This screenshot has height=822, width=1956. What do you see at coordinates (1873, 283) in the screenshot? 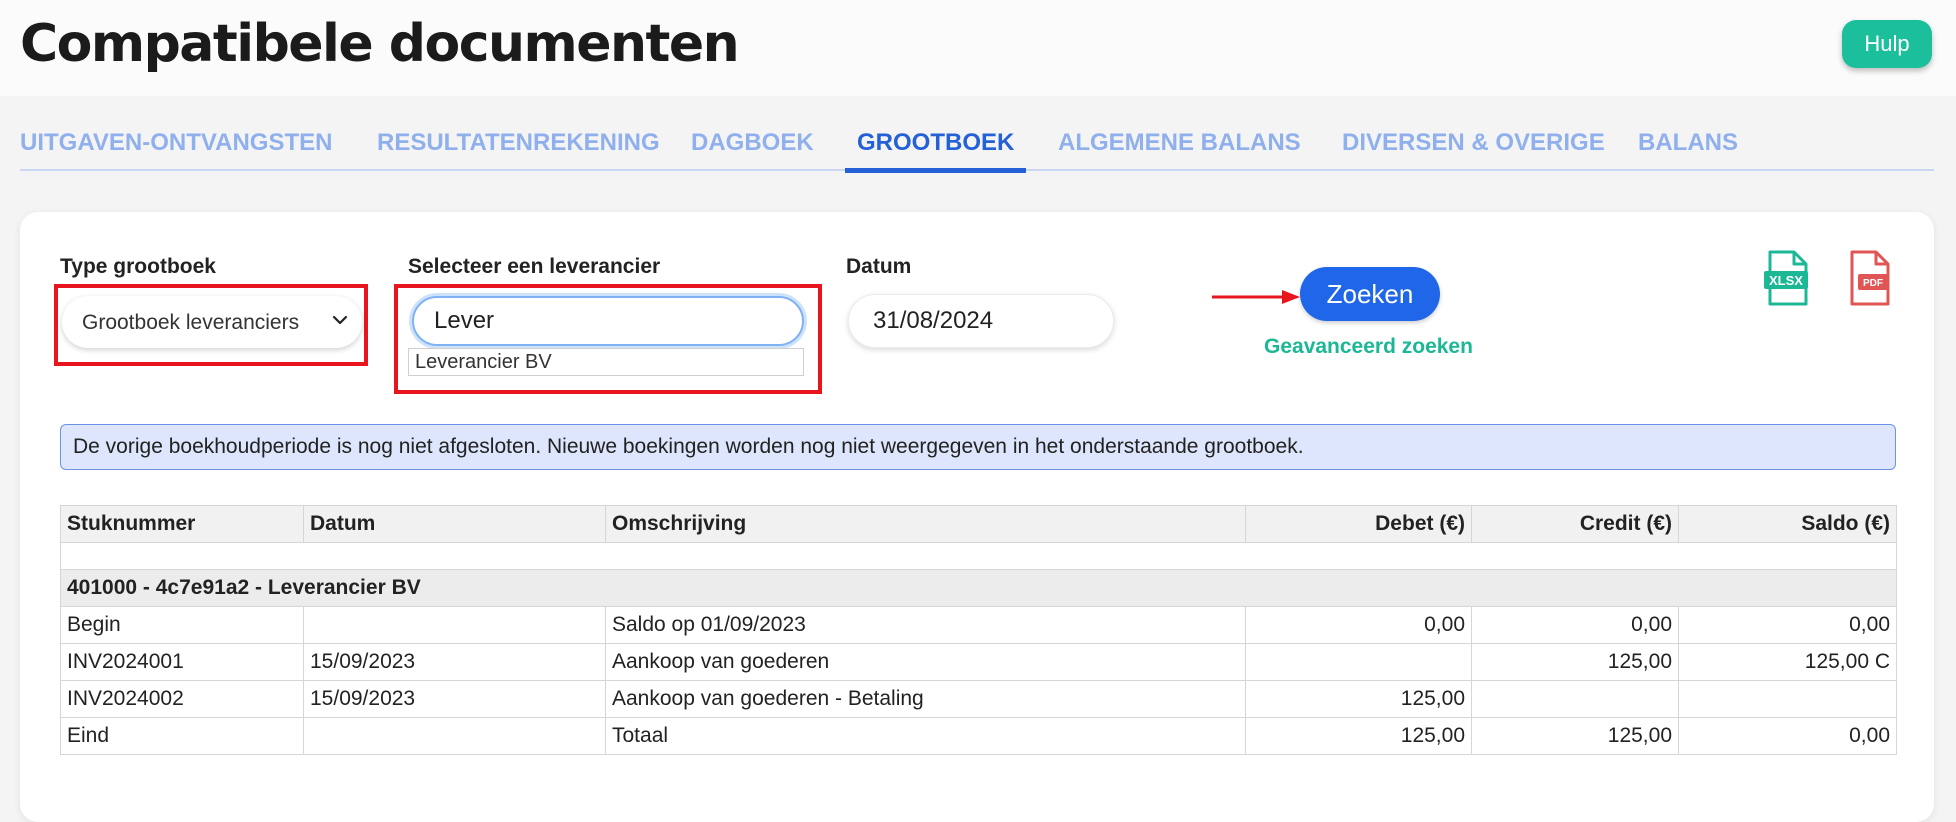
I see `pdf-label: PDF` at bounding box center [1873, 283].